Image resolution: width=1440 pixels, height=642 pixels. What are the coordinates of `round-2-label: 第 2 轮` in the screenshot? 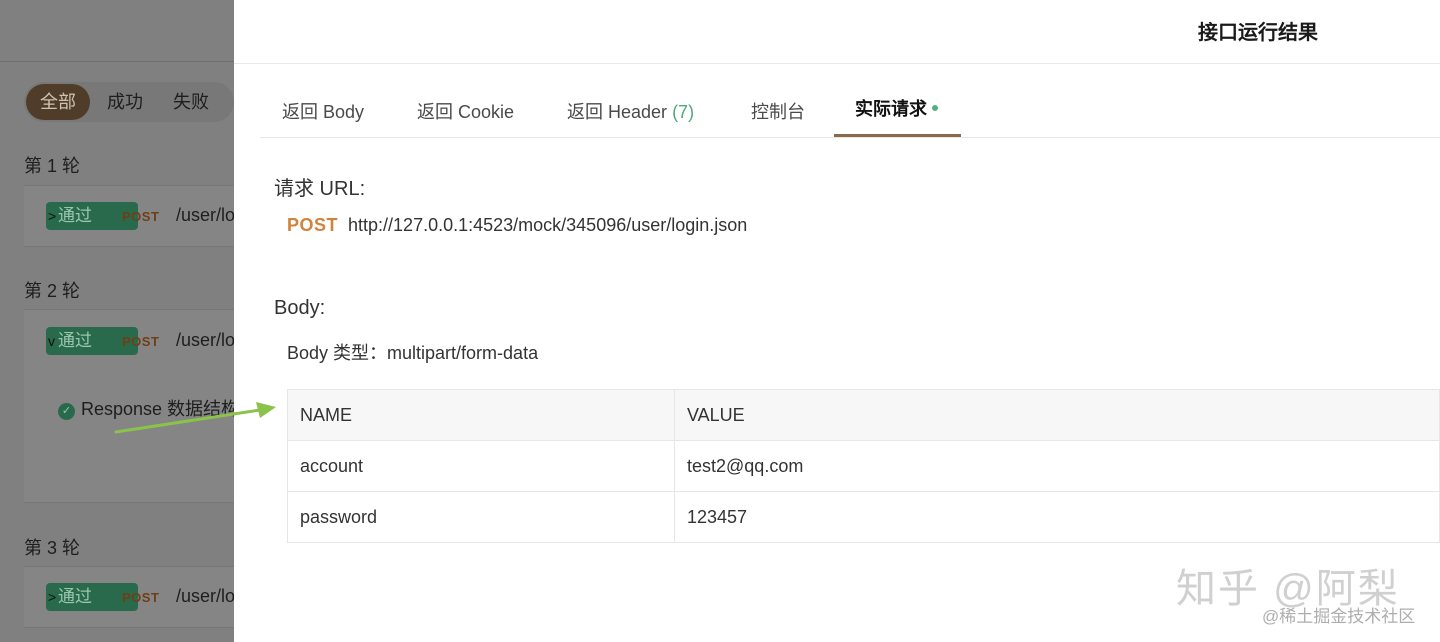 It's located at (52, 291).